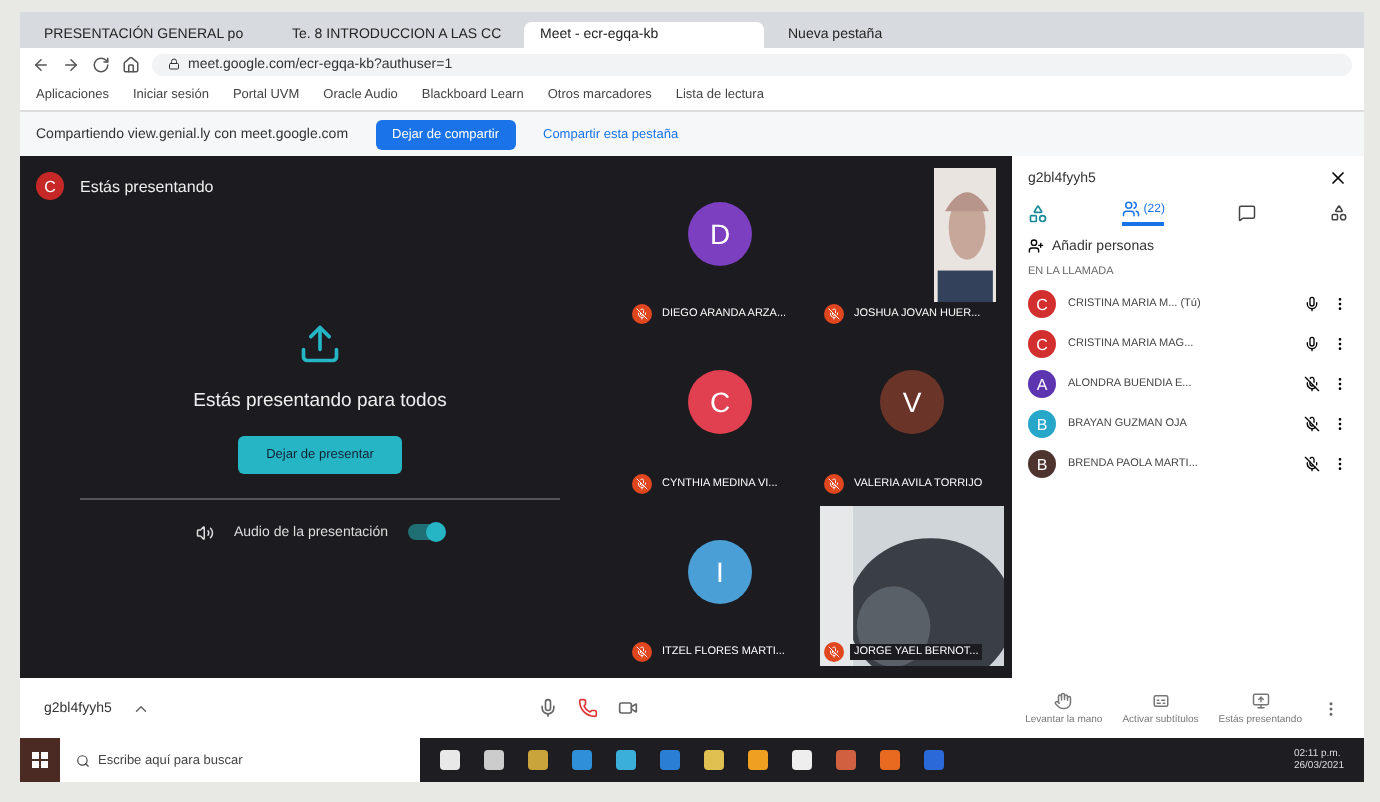 The image size is (1380, 802). Describe the element at coordinates (1042, 384) in the screenshot. I see `person-avatar: A` at that location.